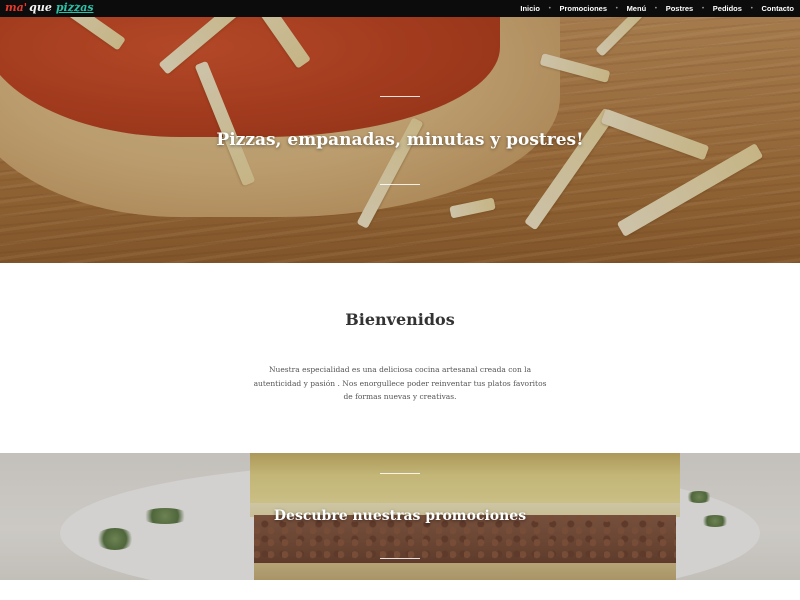 Image resolution: width=800 pixels, height=600 pixels. I want to click on nav-item-contacto: Contacto, so click(778, 8).